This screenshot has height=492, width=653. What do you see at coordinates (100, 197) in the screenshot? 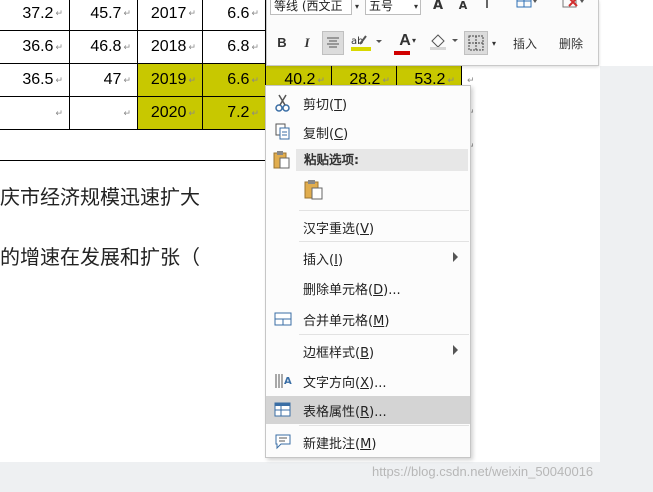
I see `body-text-line: 庆市经济规模迅速扩大` at bounding box center [100, 197].